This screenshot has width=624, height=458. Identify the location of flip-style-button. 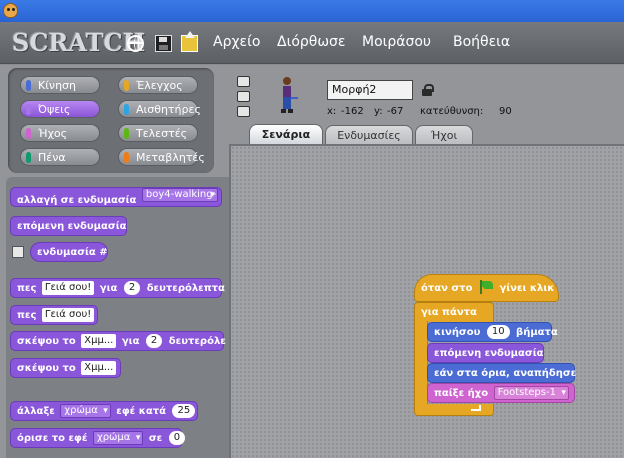
(243, 96).